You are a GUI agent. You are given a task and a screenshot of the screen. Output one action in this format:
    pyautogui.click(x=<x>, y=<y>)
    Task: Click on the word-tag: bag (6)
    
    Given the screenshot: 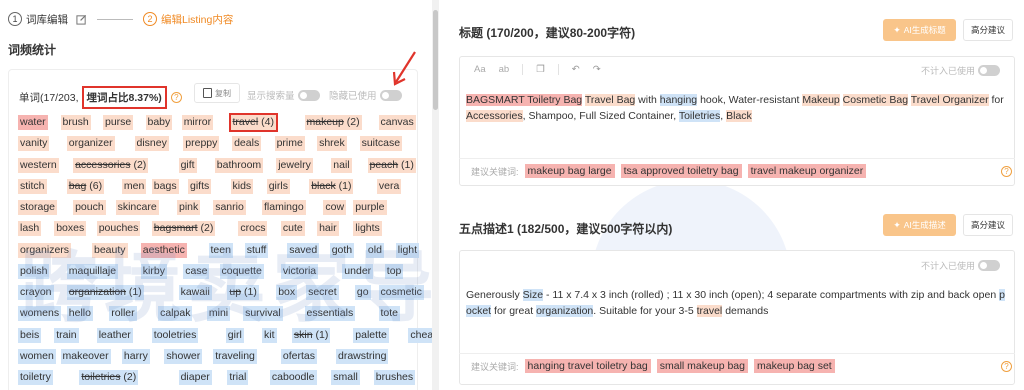 What is the action you would take?
    pyautogui.click(x=85, y=186)
    